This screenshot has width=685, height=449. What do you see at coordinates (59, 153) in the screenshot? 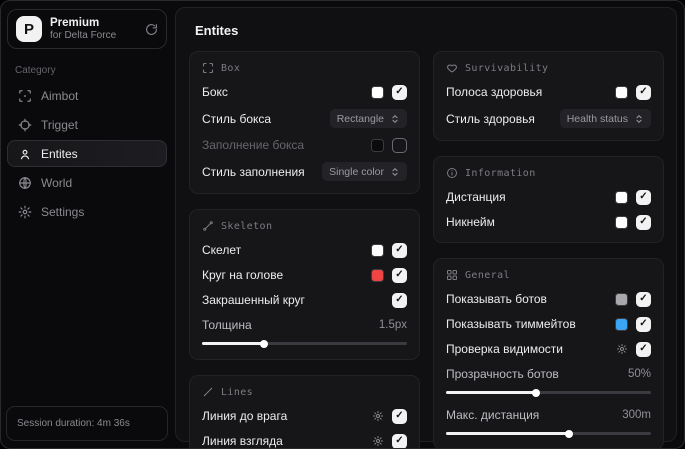
I see `sidebar-item-label: Entites` at bounding box center [59, 153].